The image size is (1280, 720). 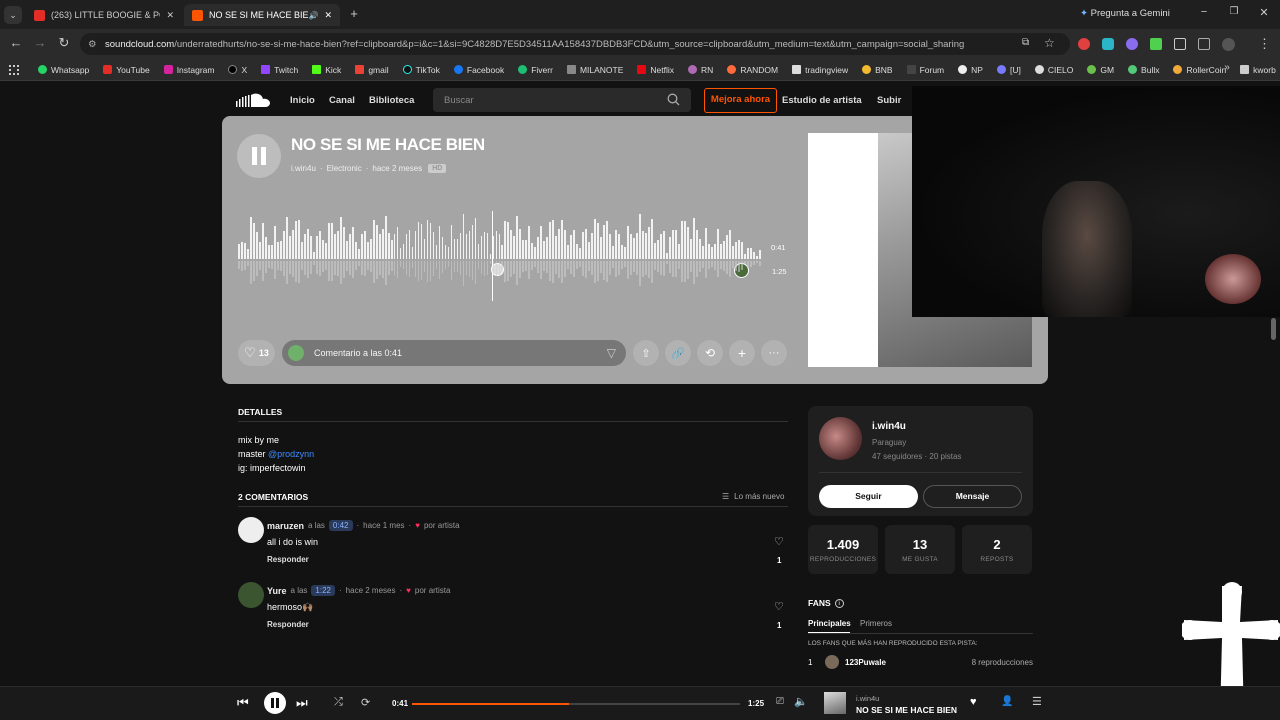 What do you see at coordinates (1227, 67) in the screenshot?
I see `bookmarks-overflow-icon: »` at bounding box center [1227, 67].